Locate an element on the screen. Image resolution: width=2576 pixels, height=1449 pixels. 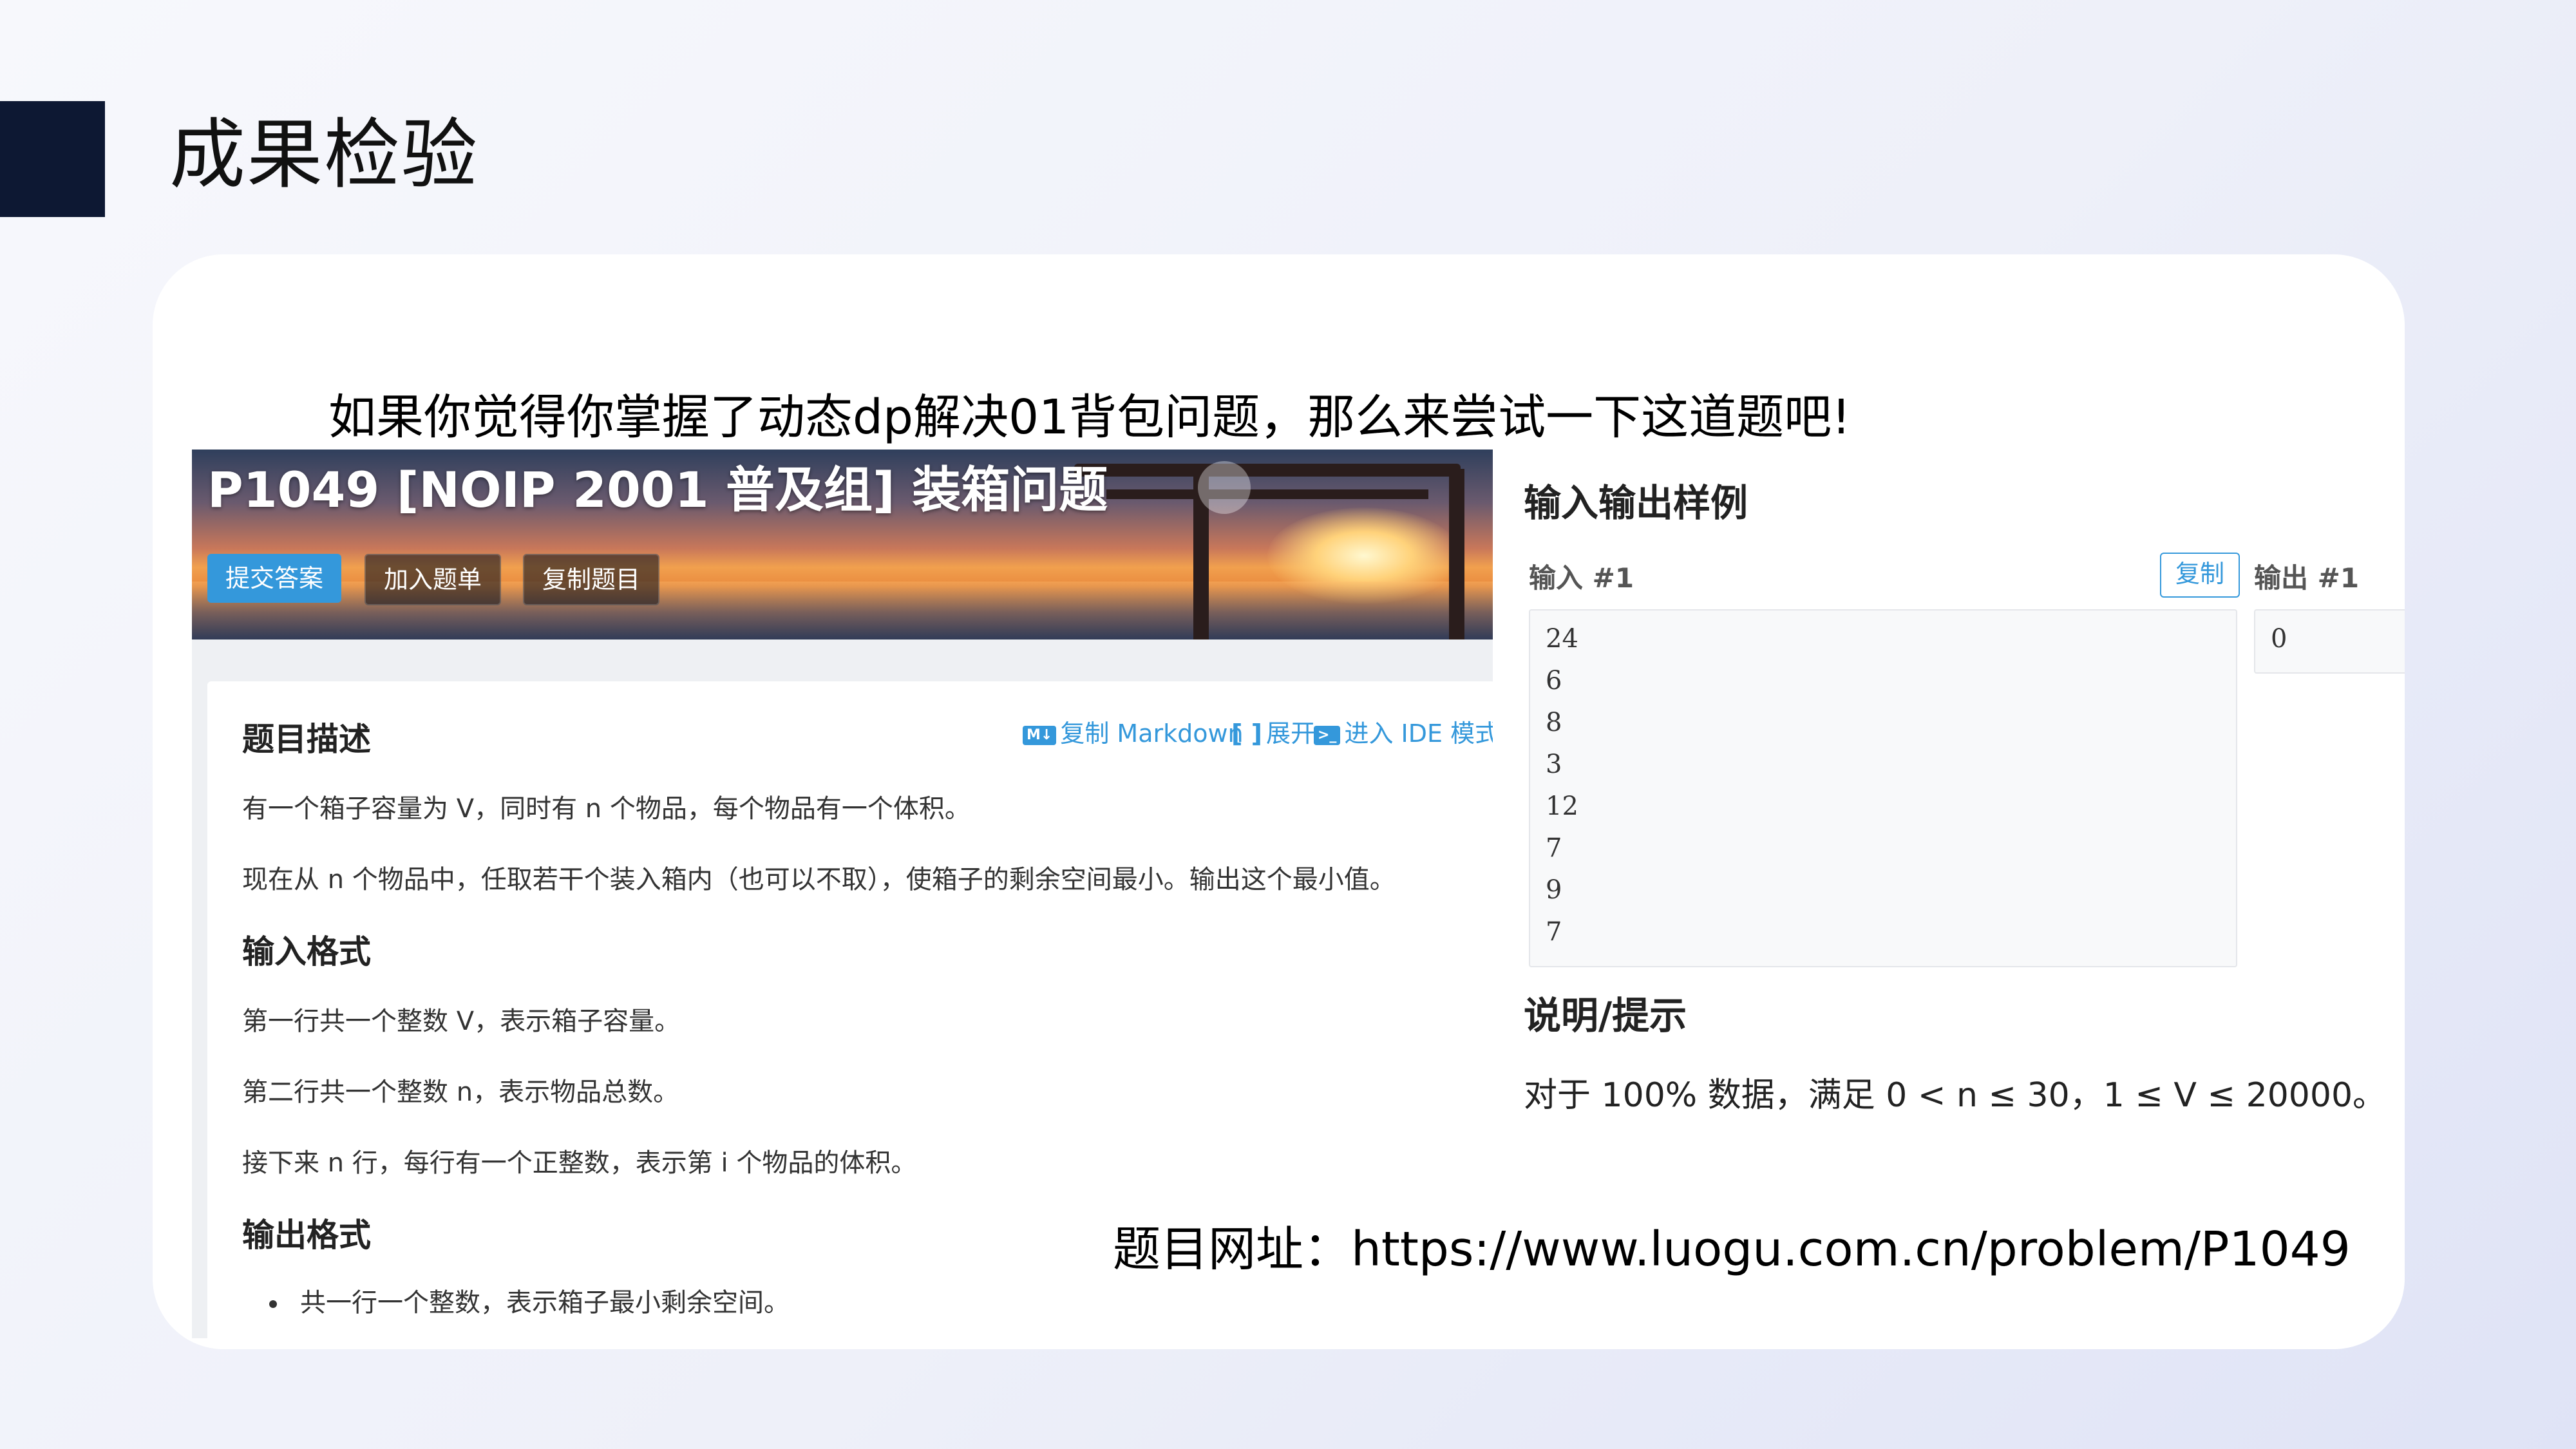
torii-lower-beam is located at coordinates (1267, 494).